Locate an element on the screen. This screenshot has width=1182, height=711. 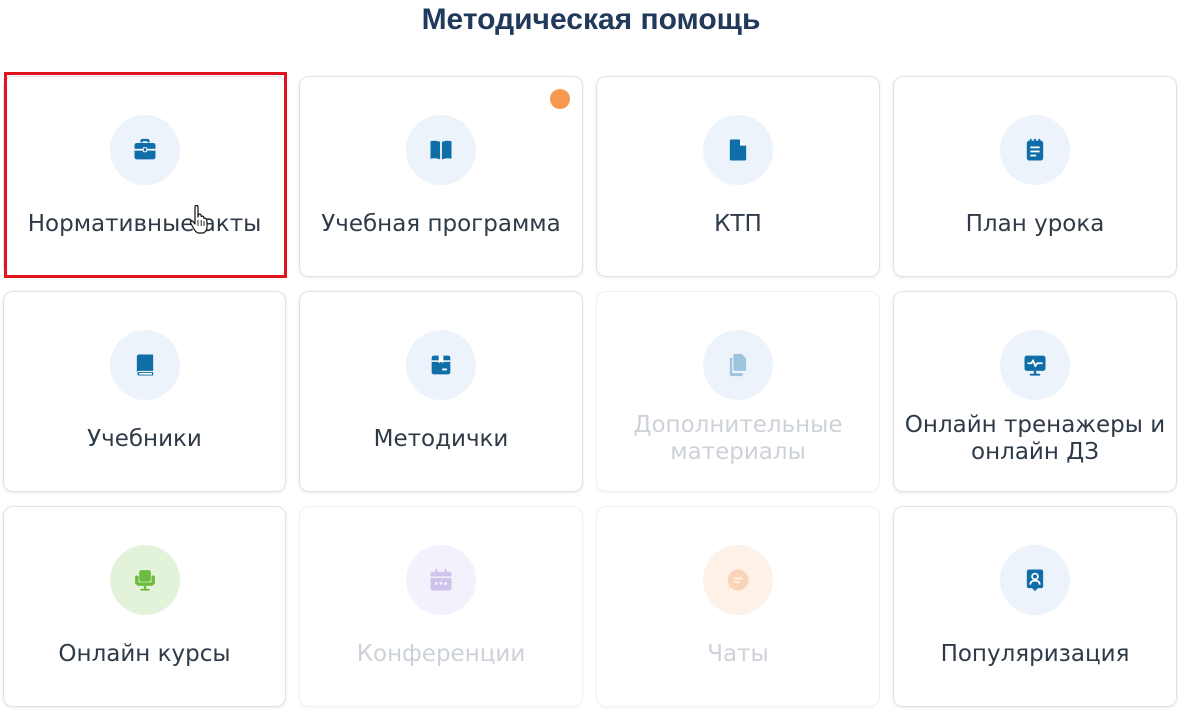
card-label: КТП is located at coordinates (738, 223).